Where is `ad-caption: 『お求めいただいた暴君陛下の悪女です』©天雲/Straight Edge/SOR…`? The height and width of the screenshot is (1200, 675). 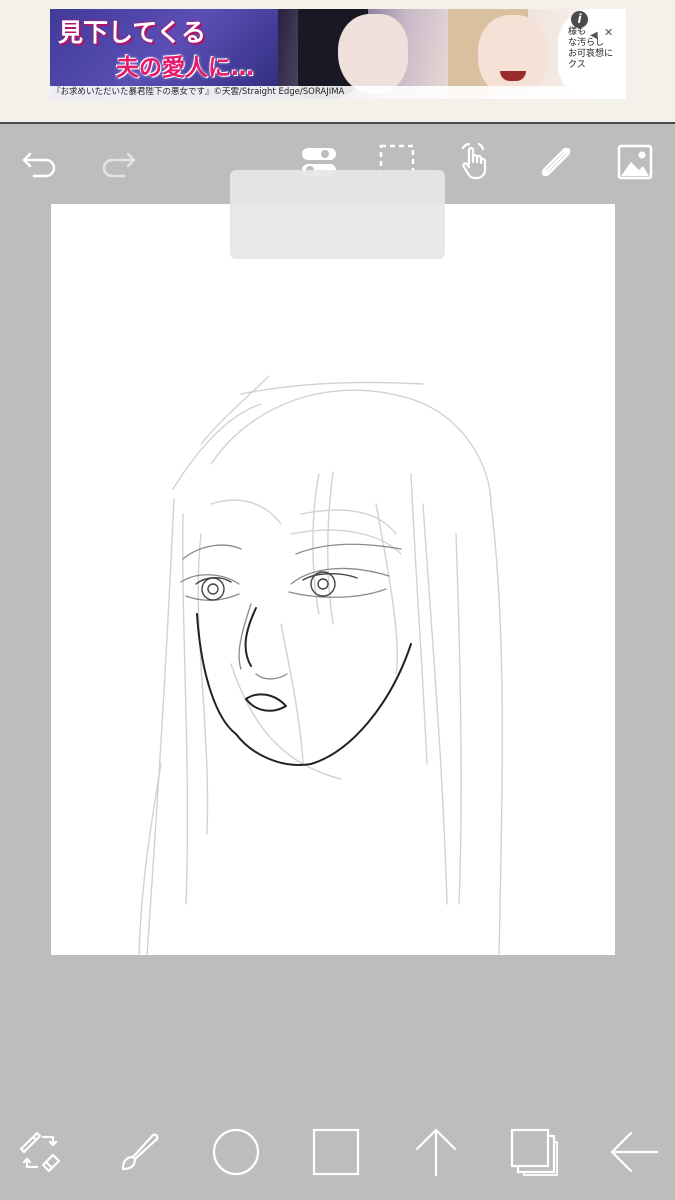
ad-caption: 『お求めいただいた暴君陛下の悪女です』©天雲/Straight Edge/SOR… is located at coordinates (338, 92).